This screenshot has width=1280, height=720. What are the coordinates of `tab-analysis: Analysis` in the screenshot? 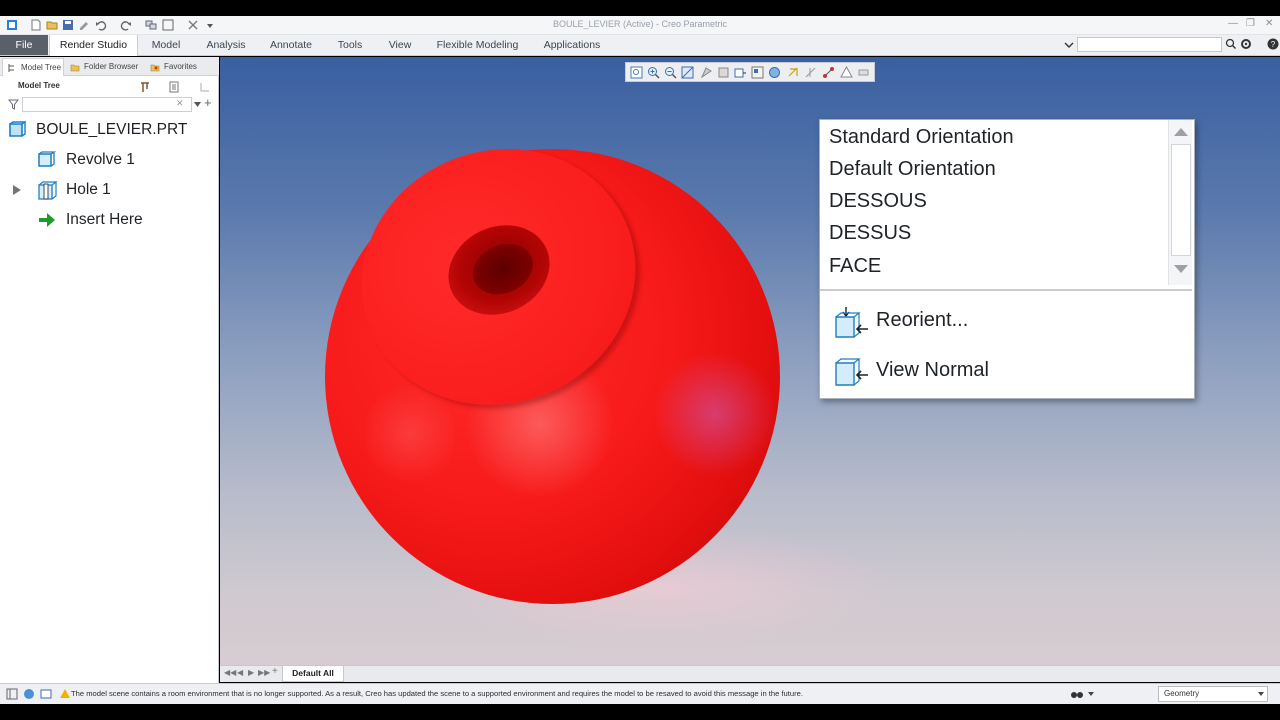 It's located at (226, 45).